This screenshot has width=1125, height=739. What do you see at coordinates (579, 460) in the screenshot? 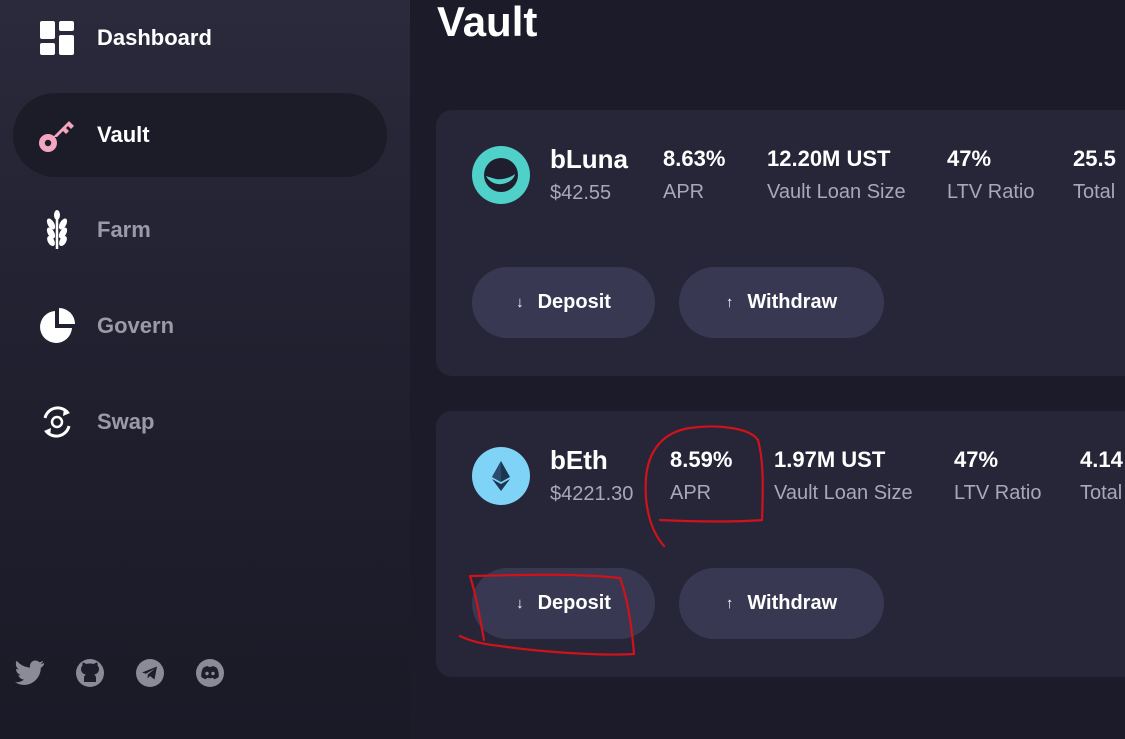
I see `vault-name: bEth` at bounding box center [579, 460].